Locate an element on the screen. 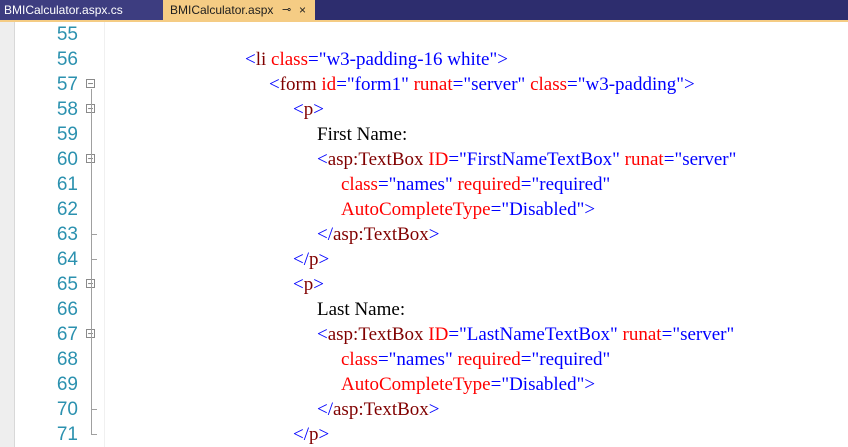 Image resolution: width=848 pixels, height=447 pixels. code-line: 59 First Name: is located at coordinates (424, 134).